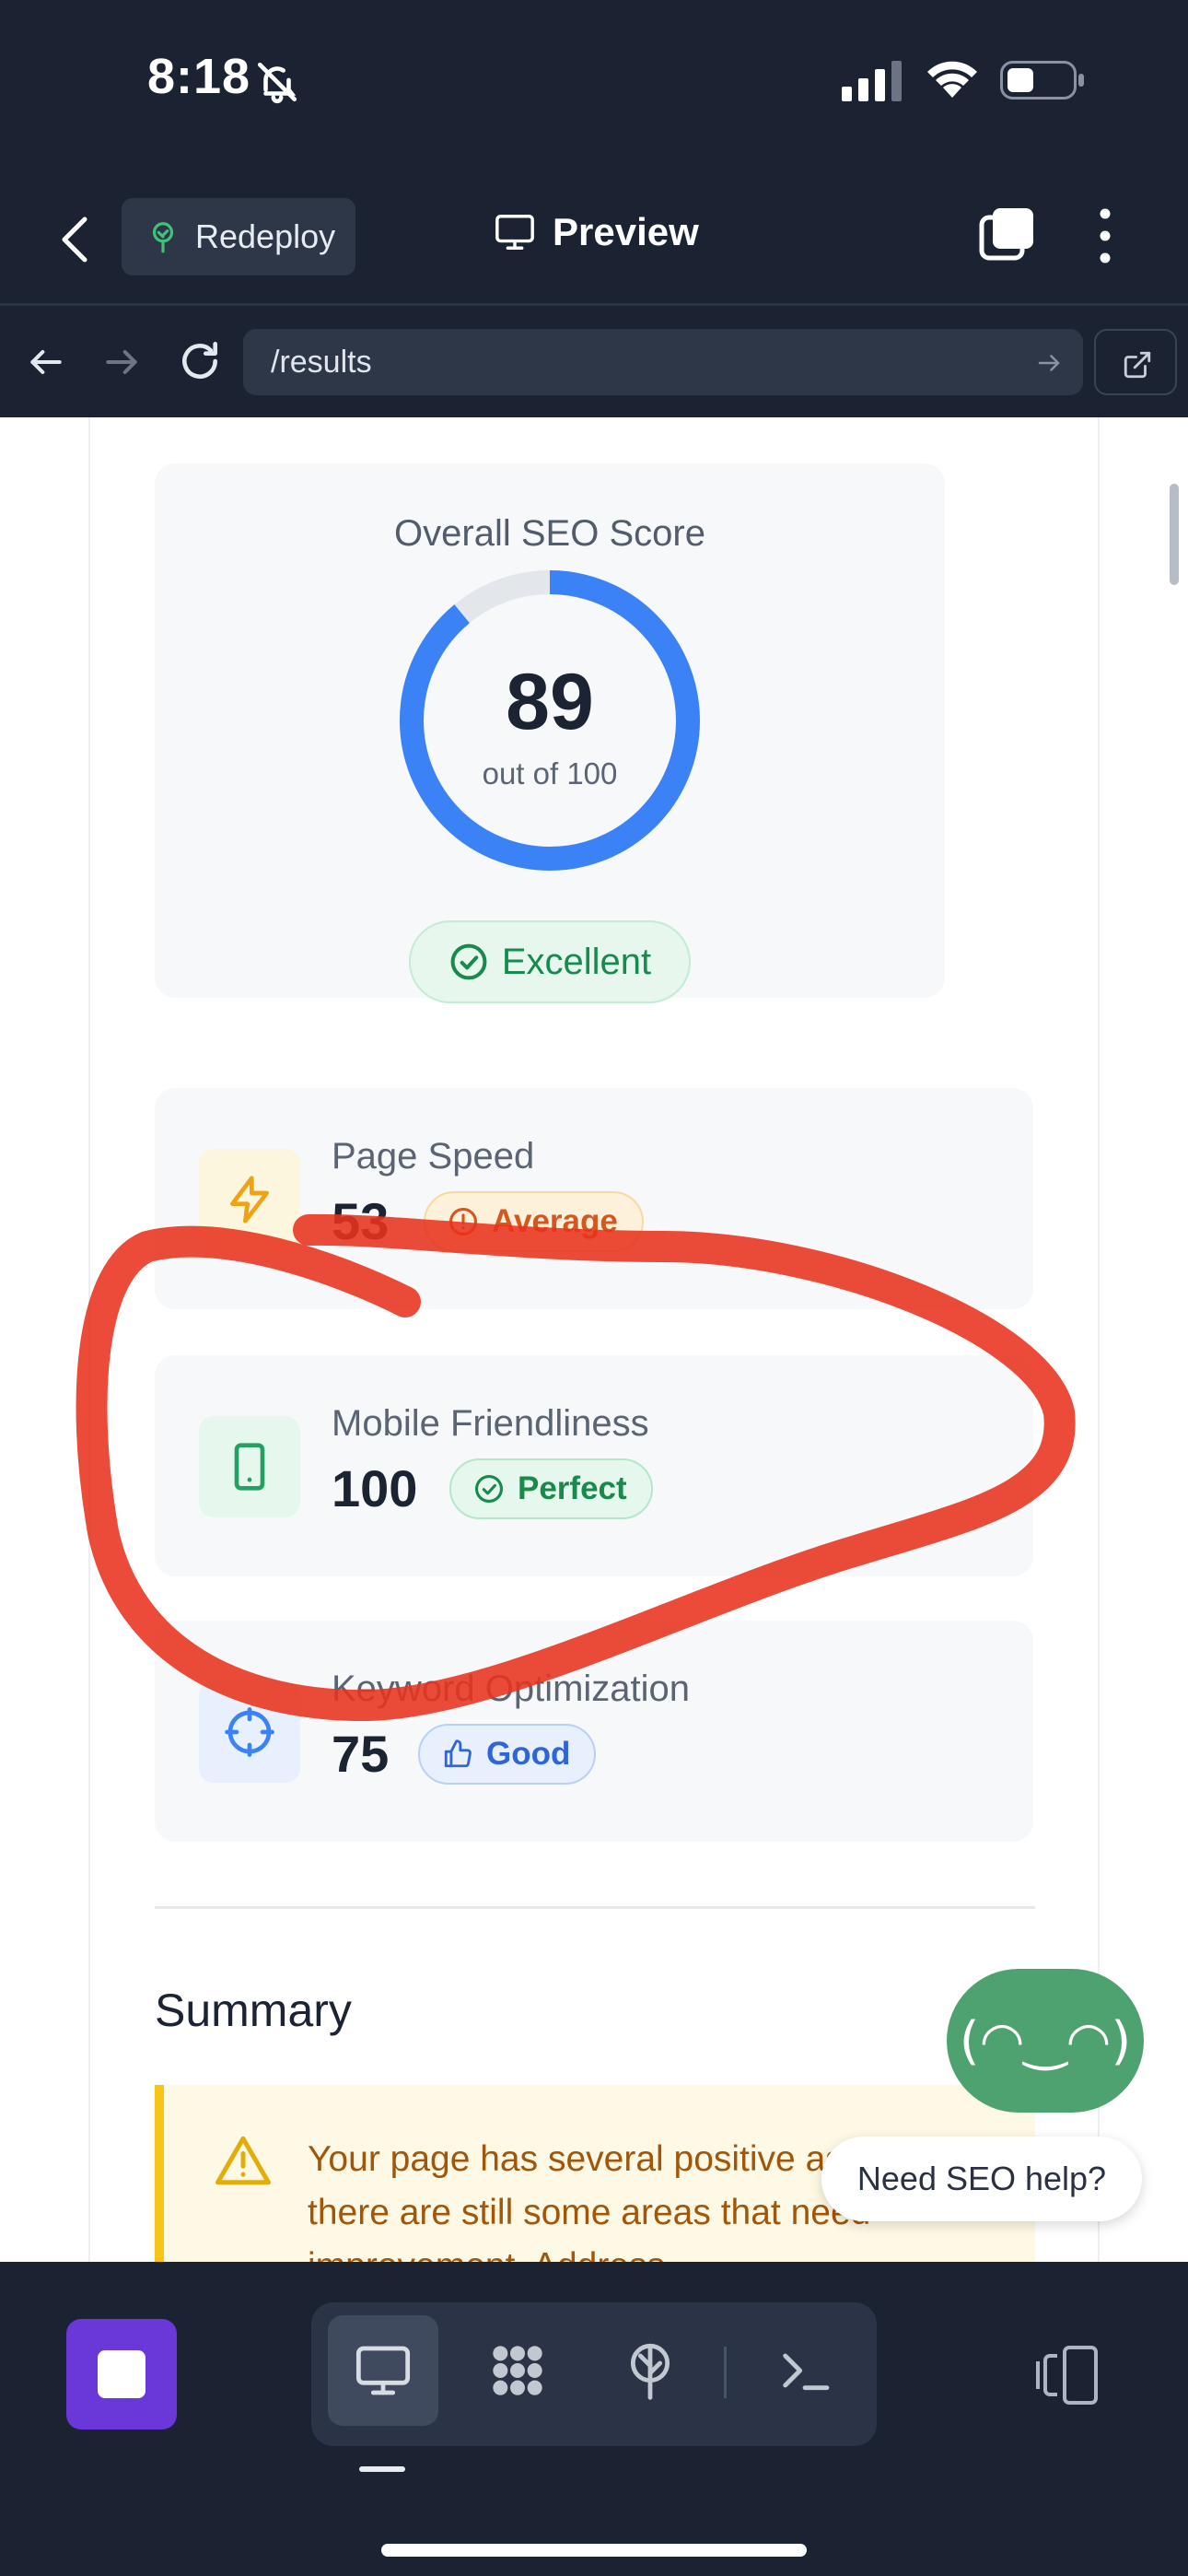  I want to click on redeploy-label: Redeploy, so click(265, 236).